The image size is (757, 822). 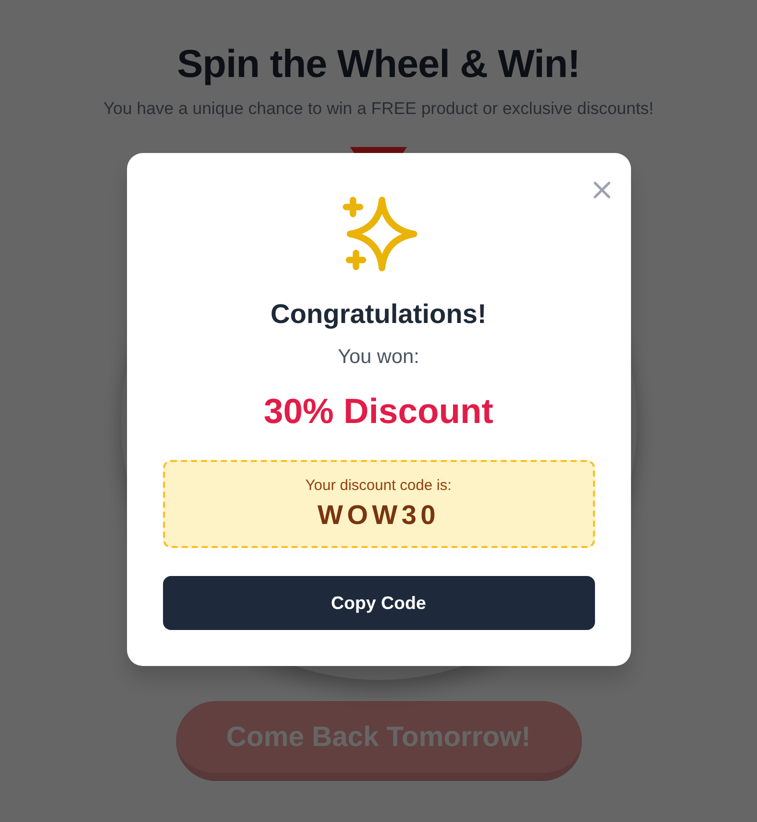 What do you see at coordinates (378, 603) in the screenshot?
I see `copy-code-button: Copy Code` at bounding box center [378, 603].